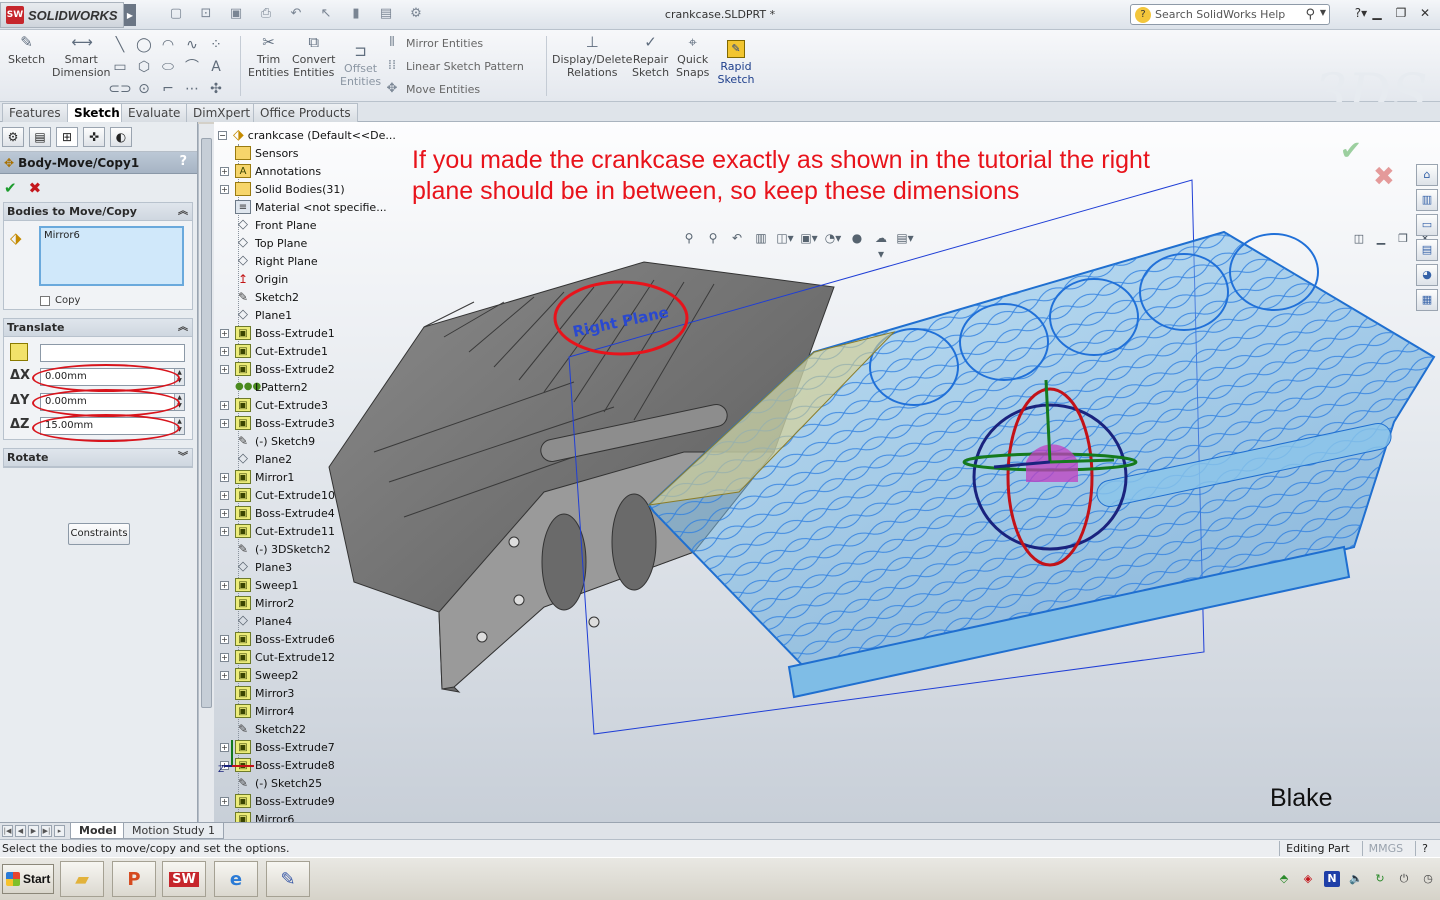 The image size is (1440, 900). What do you see at coordinates (259, 297) in the screenshot?
I see `tree-item: ✎ Sketch2` at bounding box center [259, 297].